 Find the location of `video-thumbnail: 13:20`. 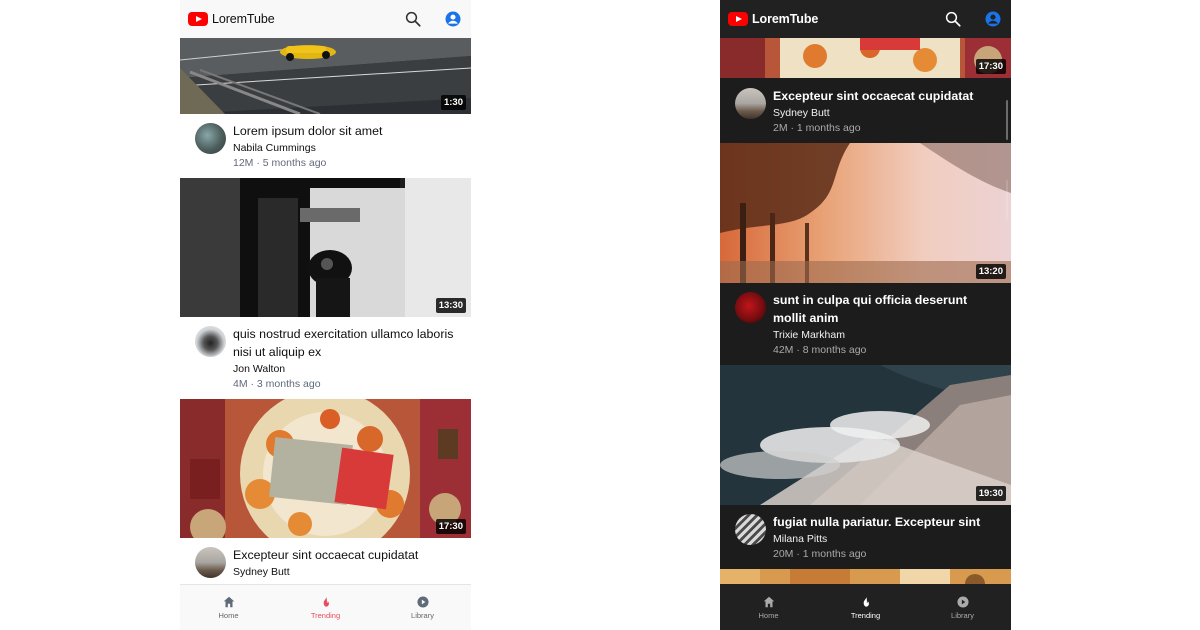

video-thumbnail: 13:20 is located at coordinates (865, 213).